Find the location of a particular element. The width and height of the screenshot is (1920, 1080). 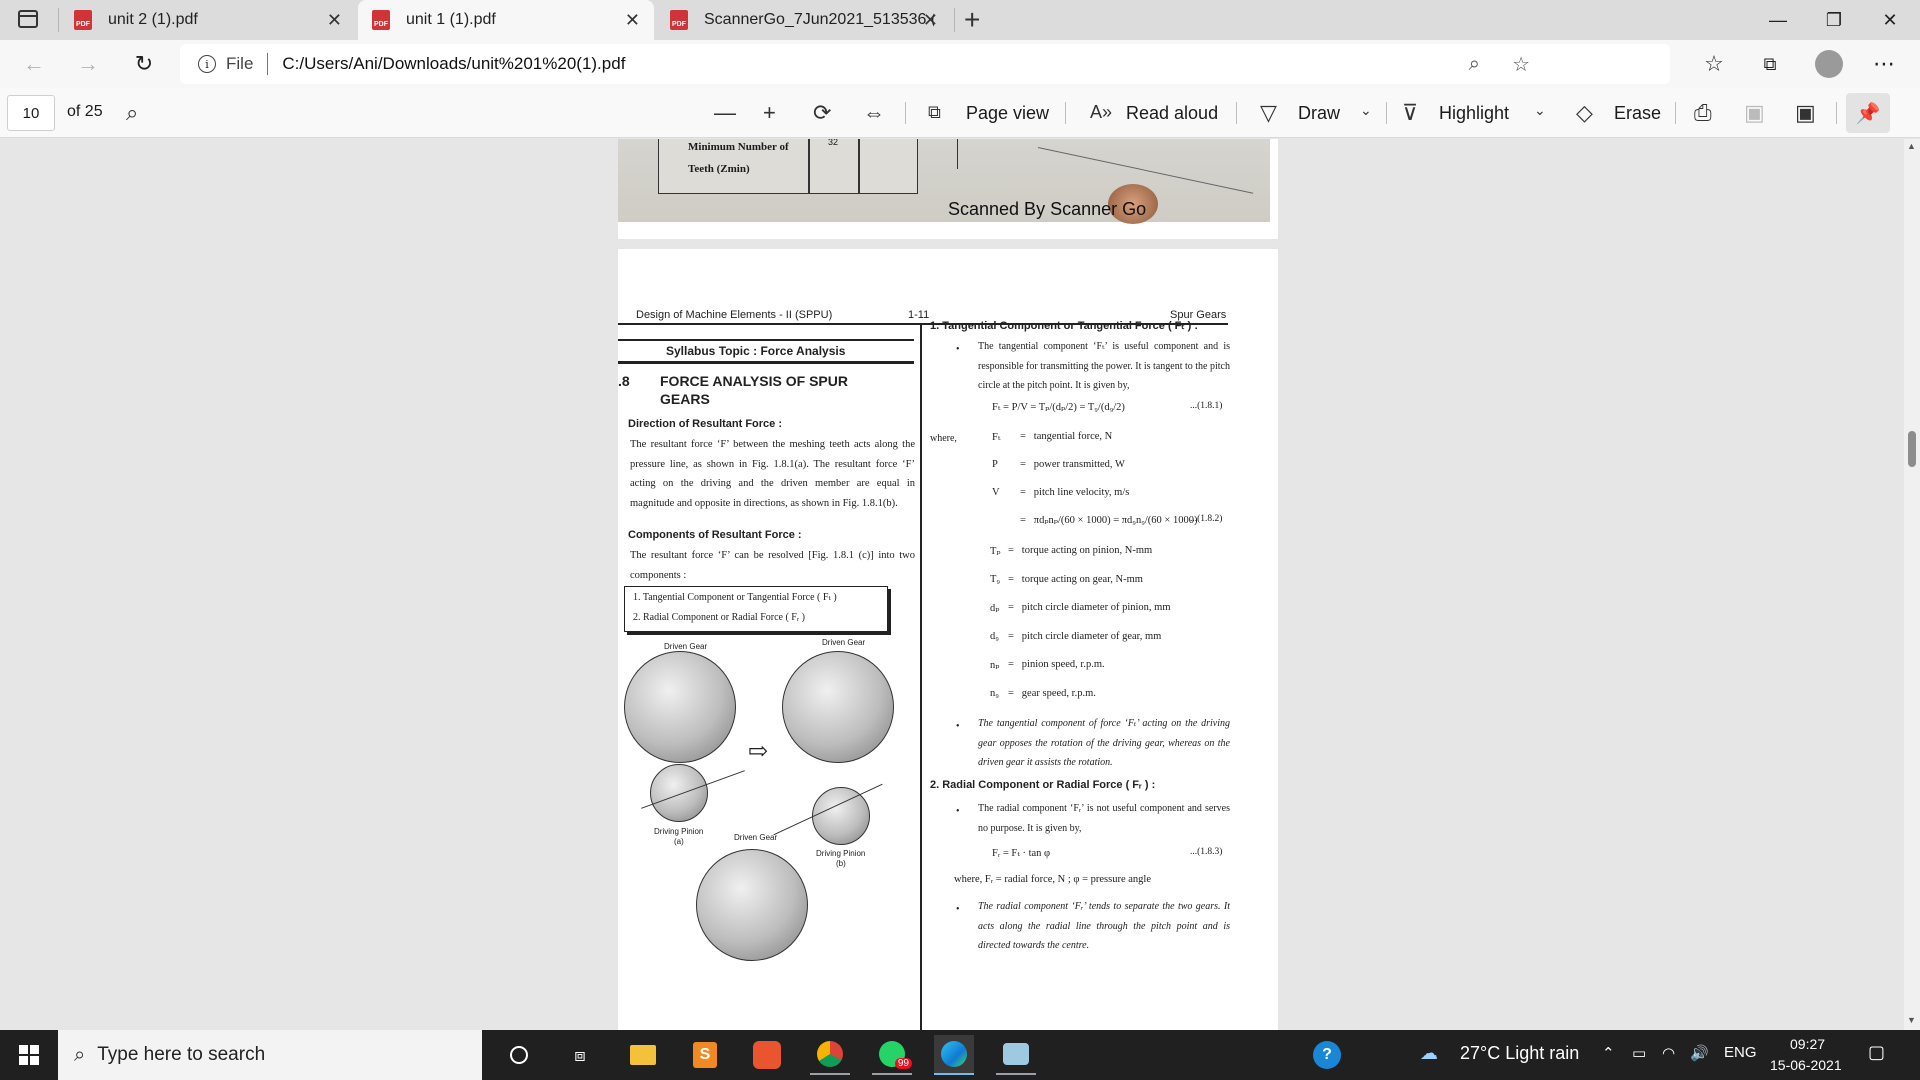

zoom-in-icon: + is located at coordinates (769, 113).